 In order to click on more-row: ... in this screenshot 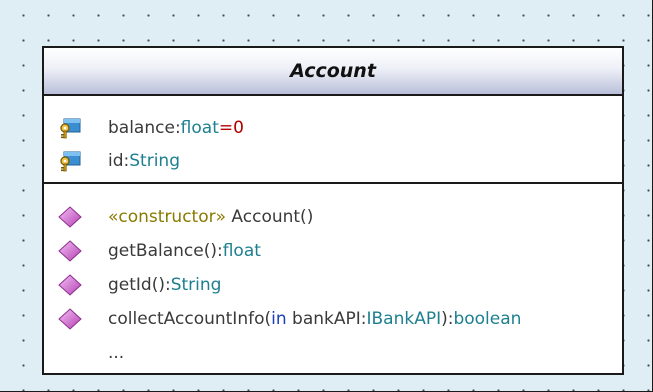, I will do `click(333, 353)`.